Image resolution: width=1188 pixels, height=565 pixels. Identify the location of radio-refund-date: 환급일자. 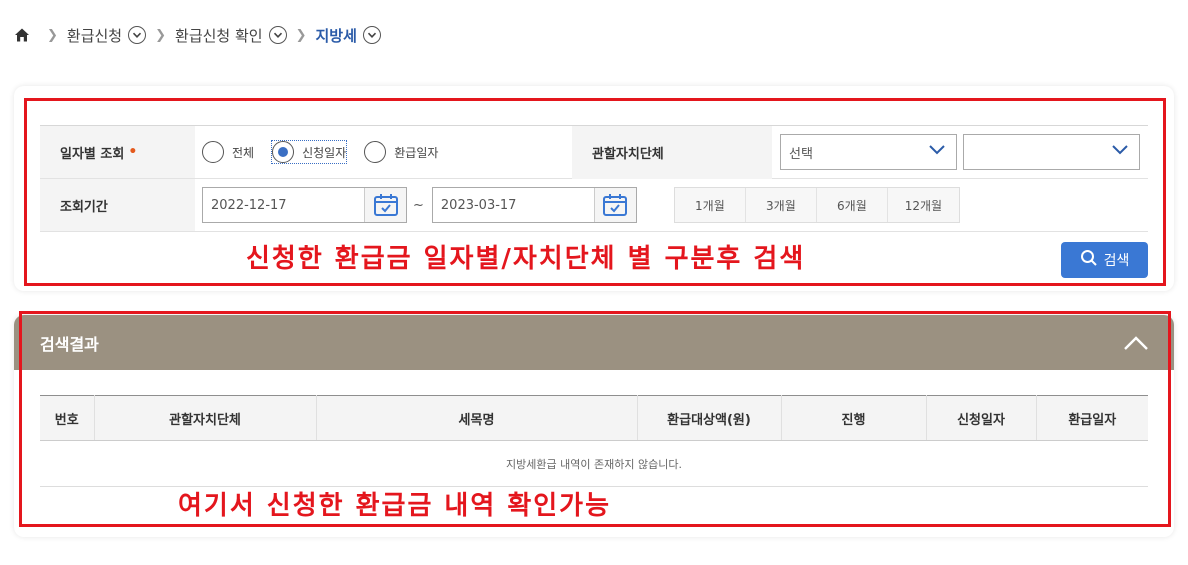
(401, 152).